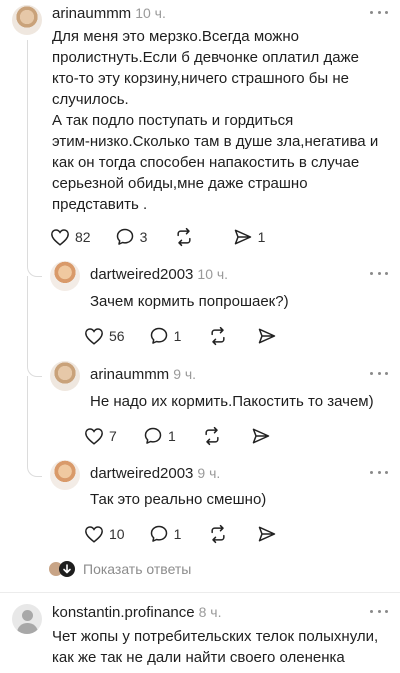 The image size is (400, 673). What do you see at coordinates (210, 612) in the screenshot?
I see `comment-time: 8 ч.` at bounding box center [210, 612].